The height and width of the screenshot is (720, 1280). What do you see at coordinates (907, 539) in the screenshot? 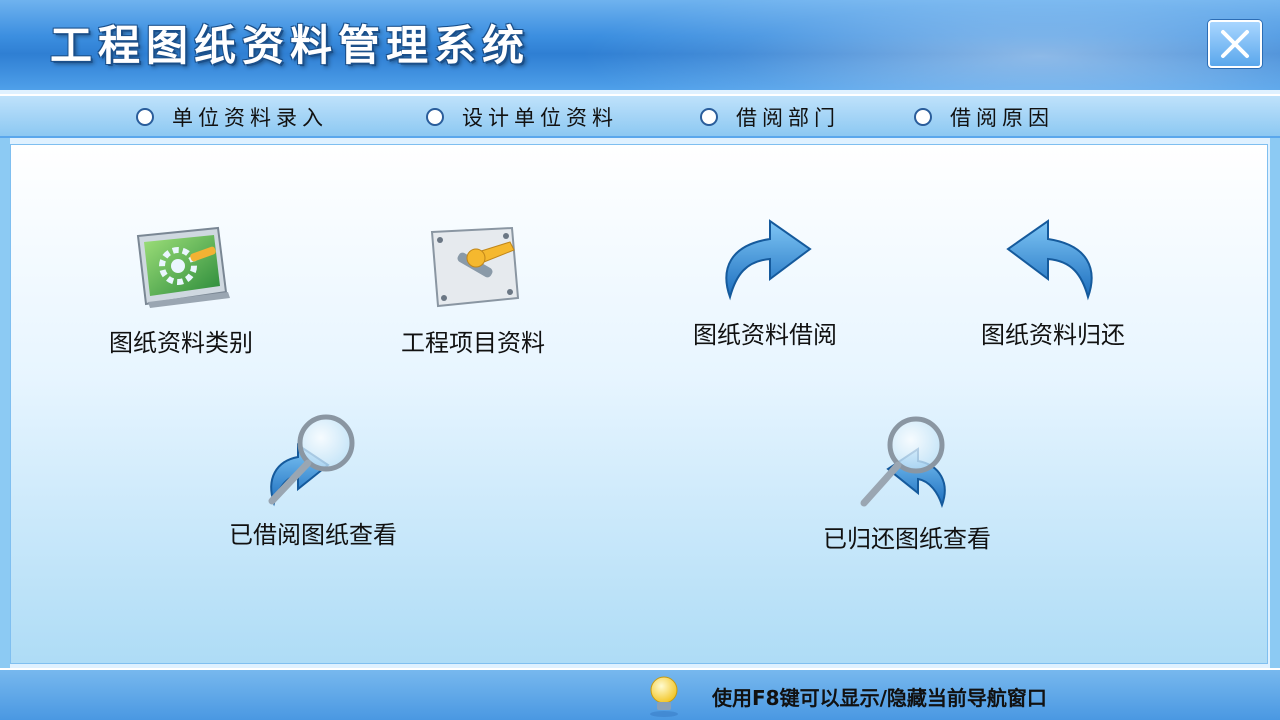
I see `view-returned-label: 已归还图纸查看` at bounding box center [907, 539].